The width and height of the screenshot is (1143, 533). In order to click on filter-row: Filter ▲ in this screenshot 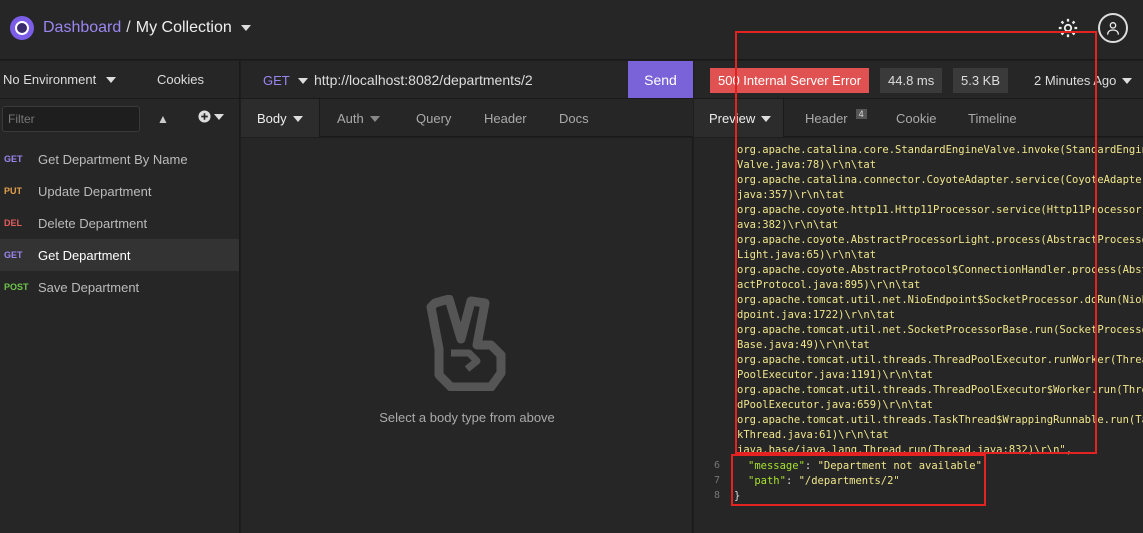, I will do `click(119, 121)`.